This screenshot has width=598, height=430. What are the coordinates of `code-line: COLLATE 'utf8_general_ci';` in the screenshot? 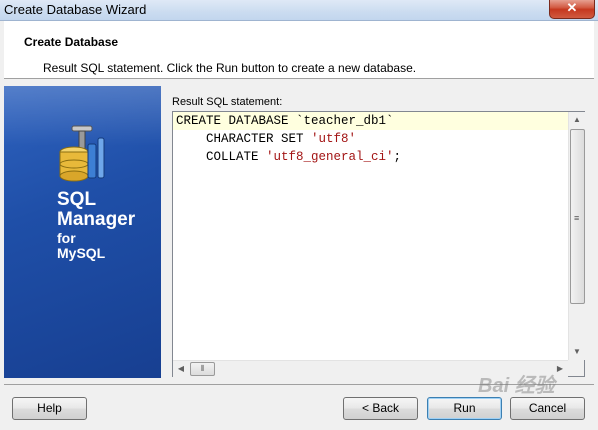 It's located at (370, 157).